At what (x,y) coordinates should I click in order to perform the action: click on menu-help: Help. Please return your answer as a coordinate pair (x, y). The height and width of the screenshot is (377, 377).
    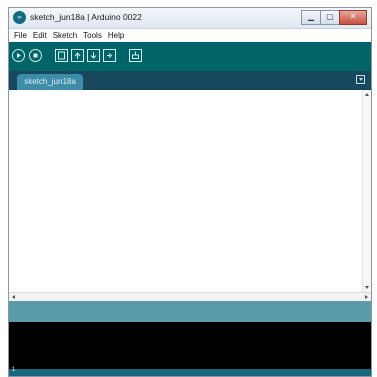
    Looking at the image, I should click on (116, 35).